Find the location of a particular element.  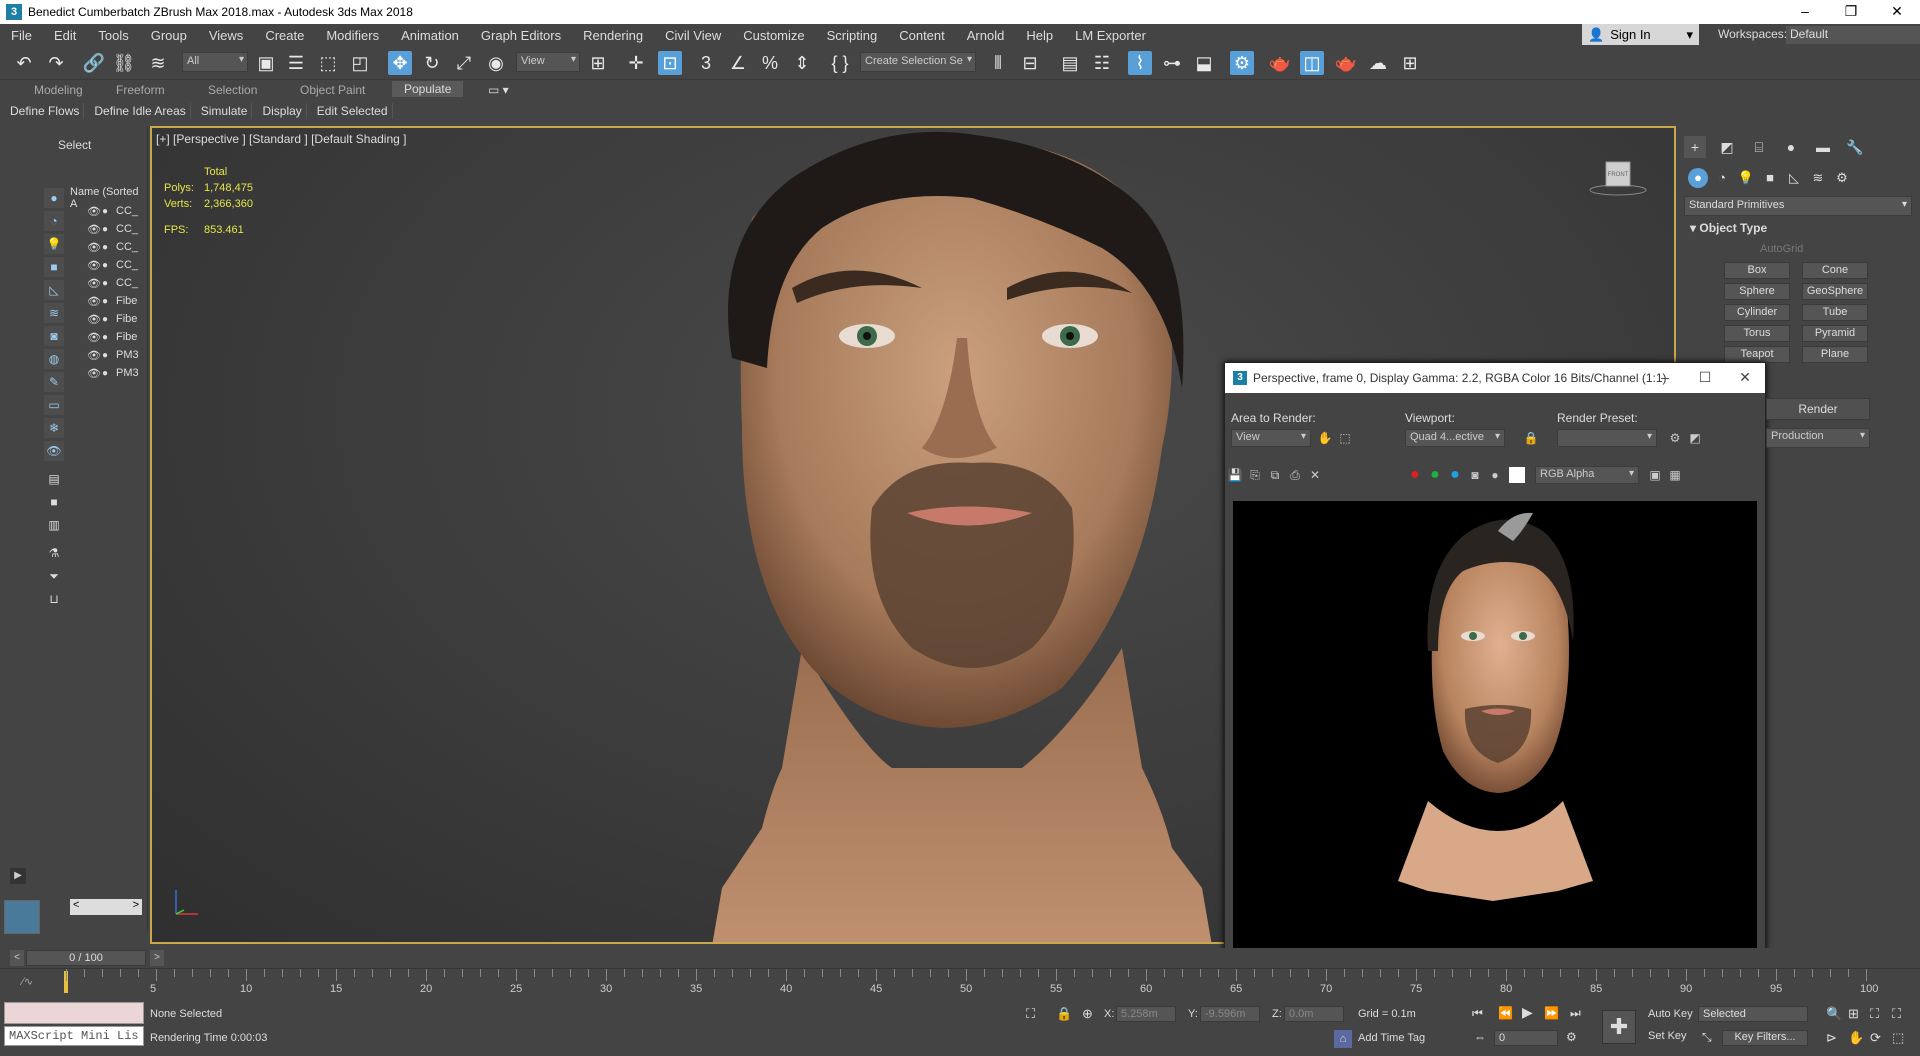

maxscript-listener-output is located at coordinates (74, 1013).